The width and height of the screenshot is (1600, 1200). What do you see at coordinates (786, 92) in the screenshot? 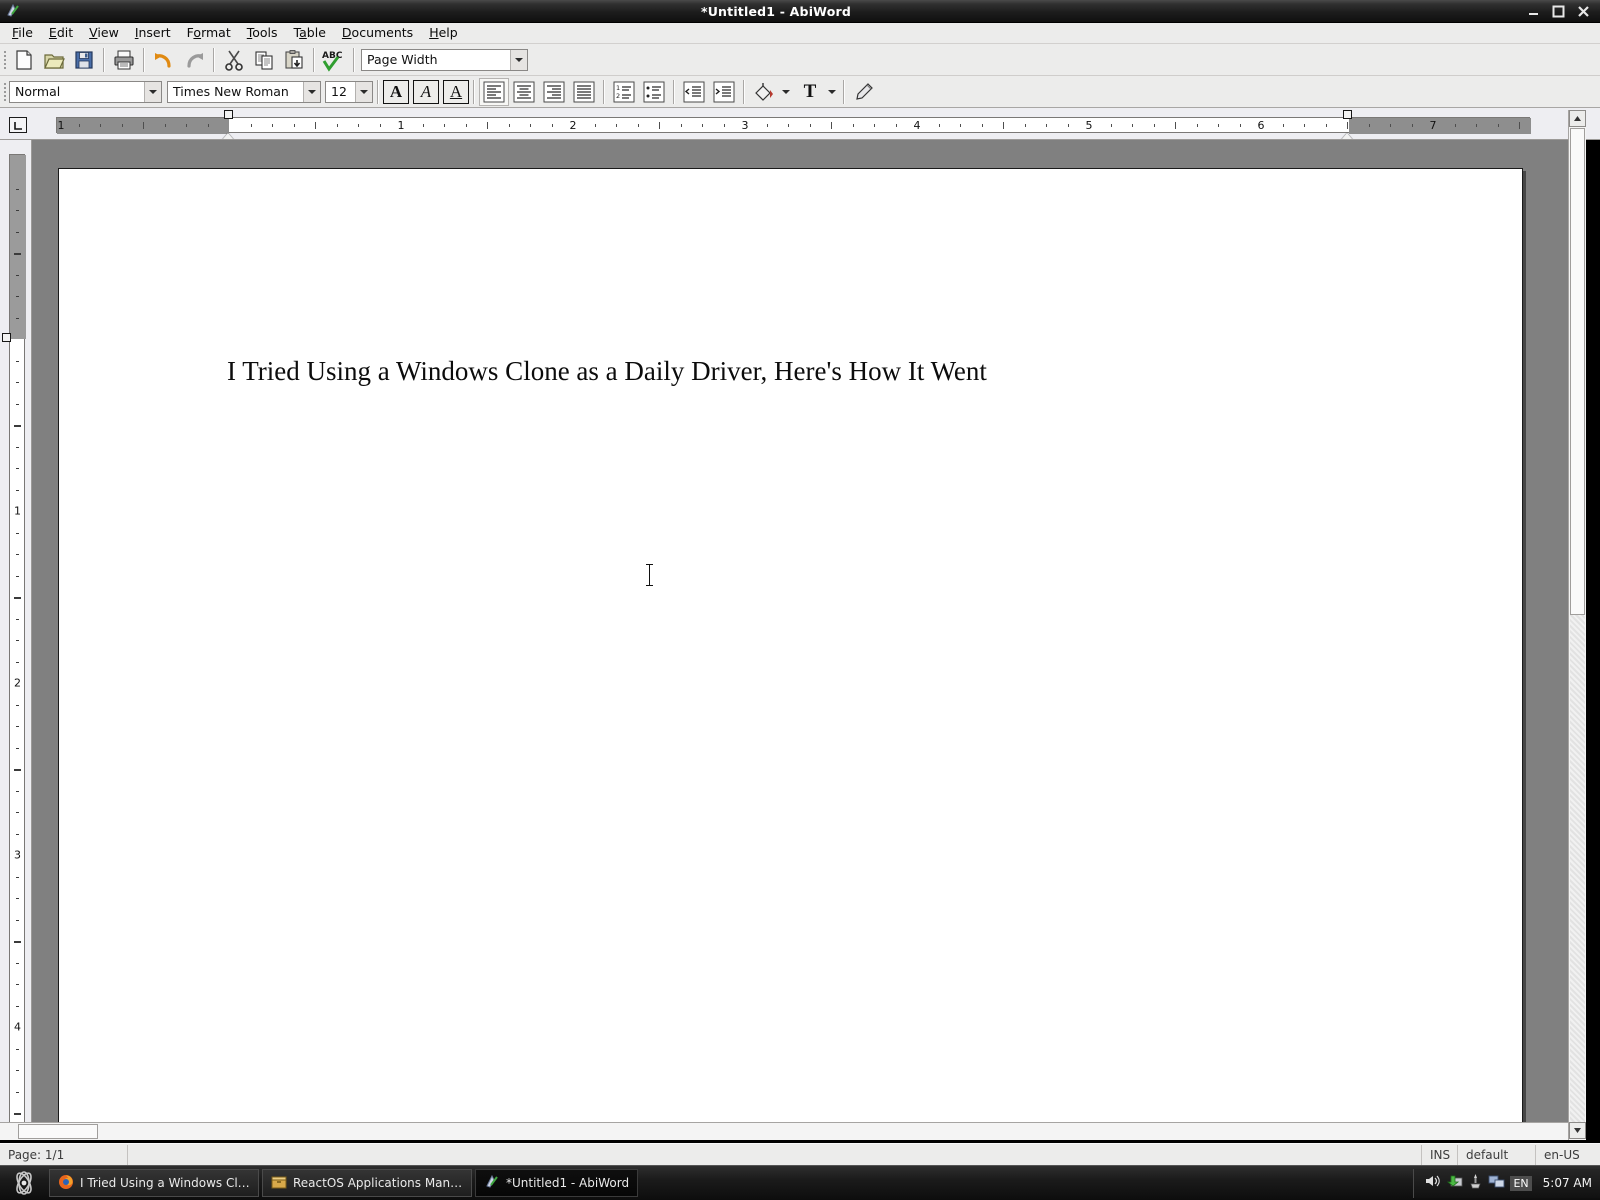
I see `fill-color-dropdown` at bounding box center [786, 92].